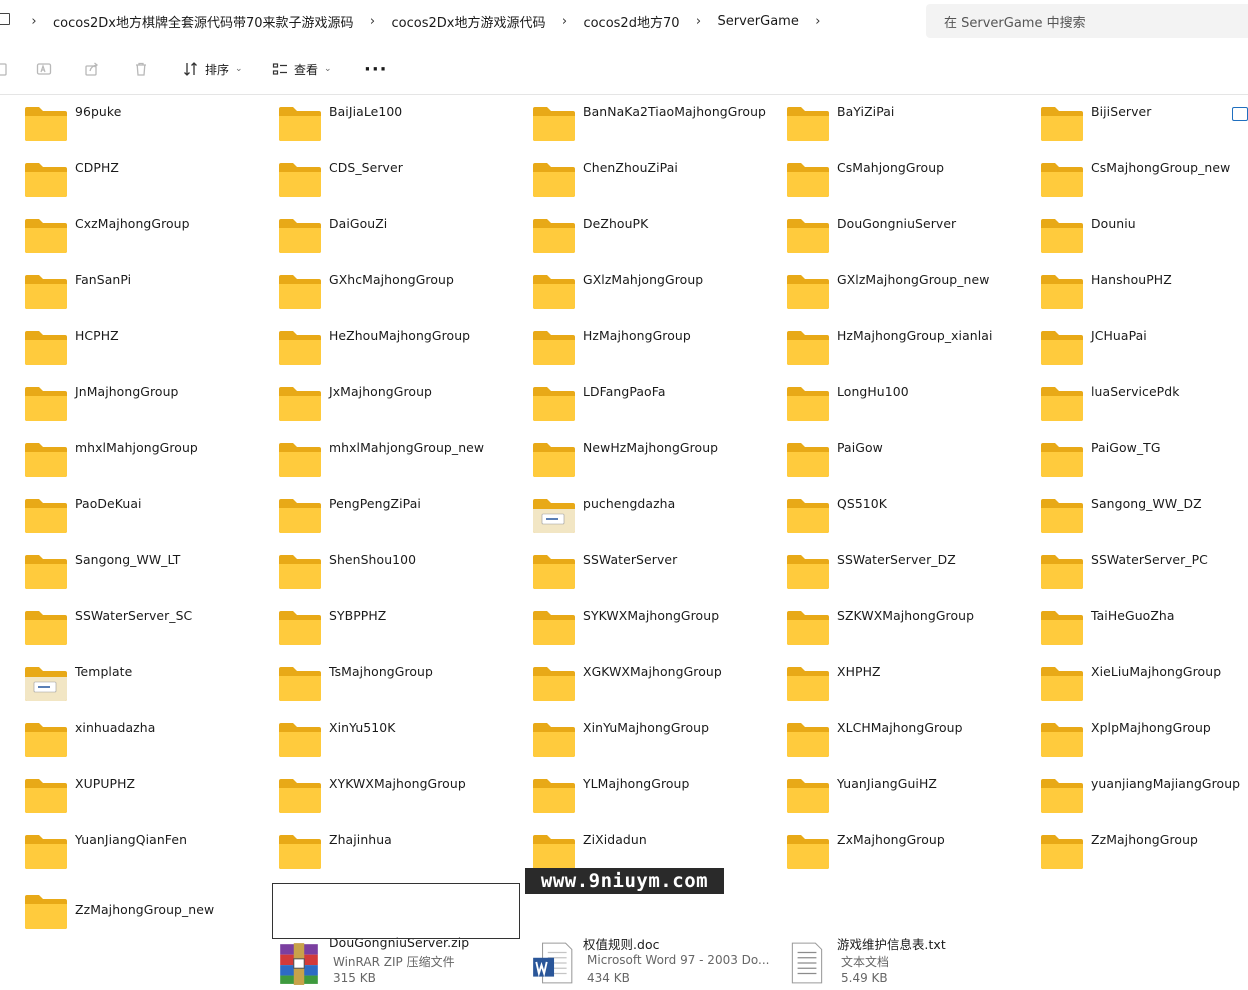 This screenshot has width=1248, height=990. What do you see at coordinates (136, 447) in the screenshot?
I see `folder-name: mhxlMahjongGroup` at bounding box center [136, 447].